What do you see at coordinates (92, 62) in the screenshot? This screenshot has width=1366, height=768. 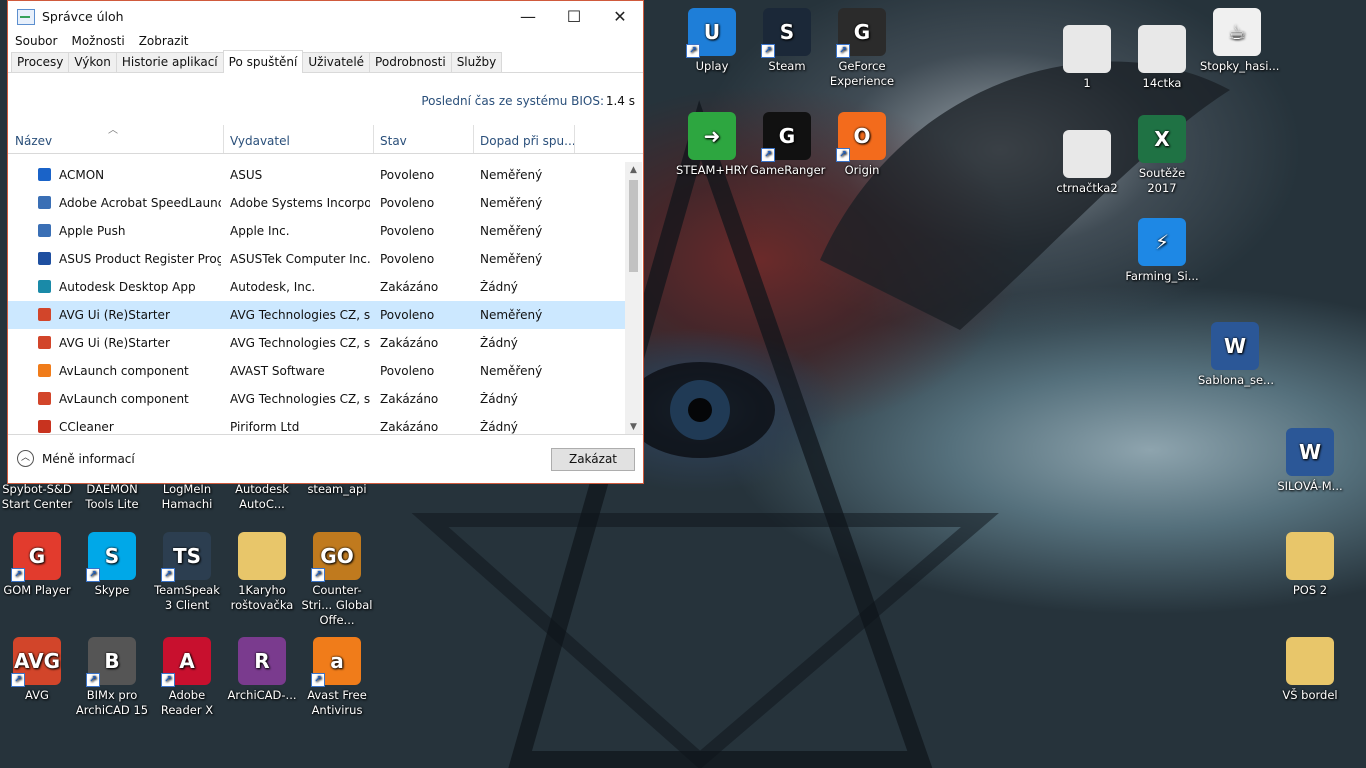 I see `tab-performance: Výkon` at bounding box center [92, 62].